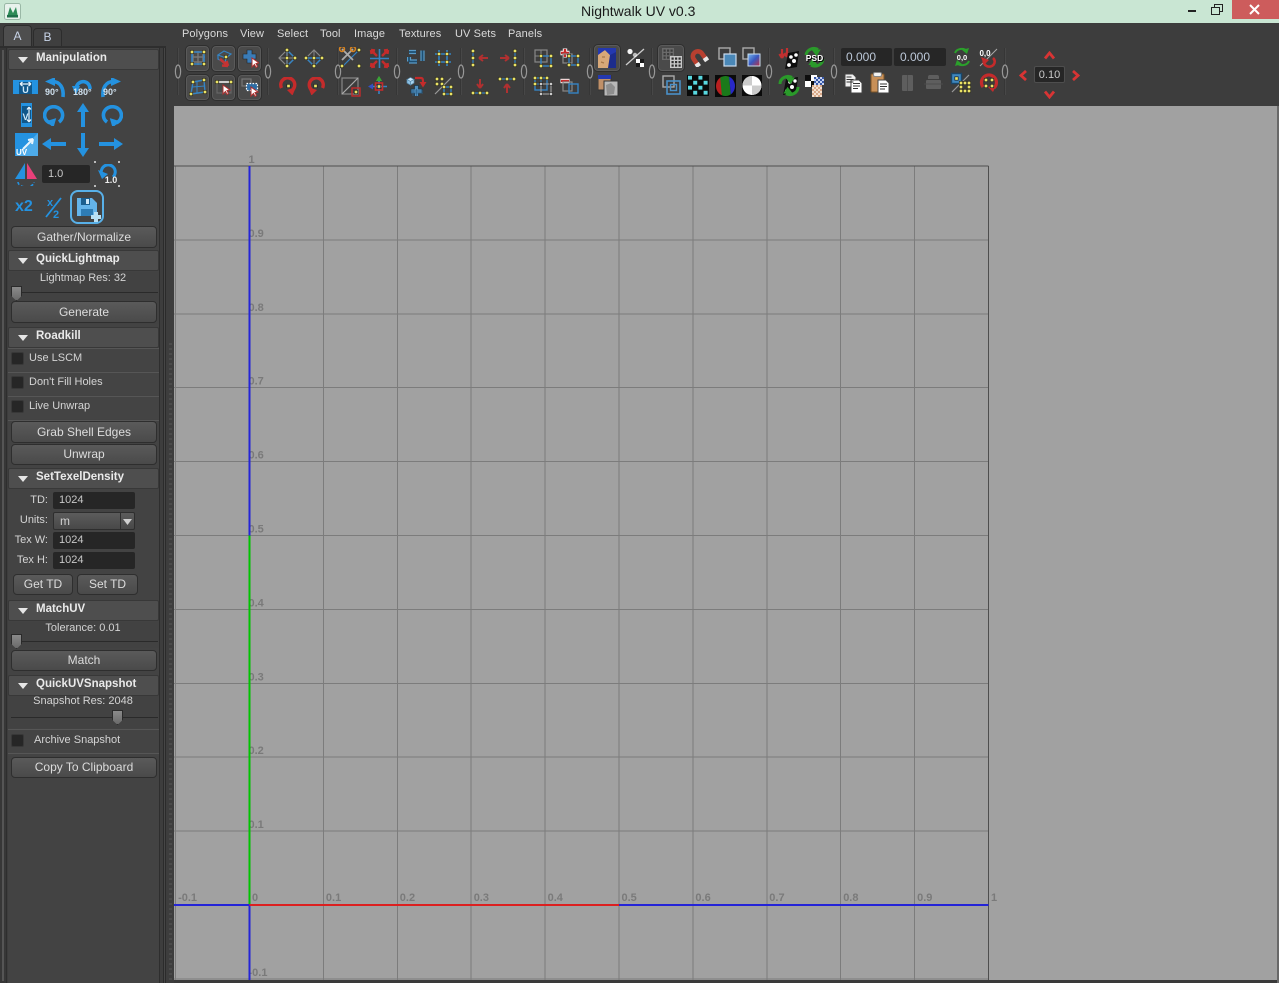 The height and width of the screenshot is (983, 1279). Describe the element at coordinates (111, 179) in the screenshot. I see `svg-text: 1.0` at that location.